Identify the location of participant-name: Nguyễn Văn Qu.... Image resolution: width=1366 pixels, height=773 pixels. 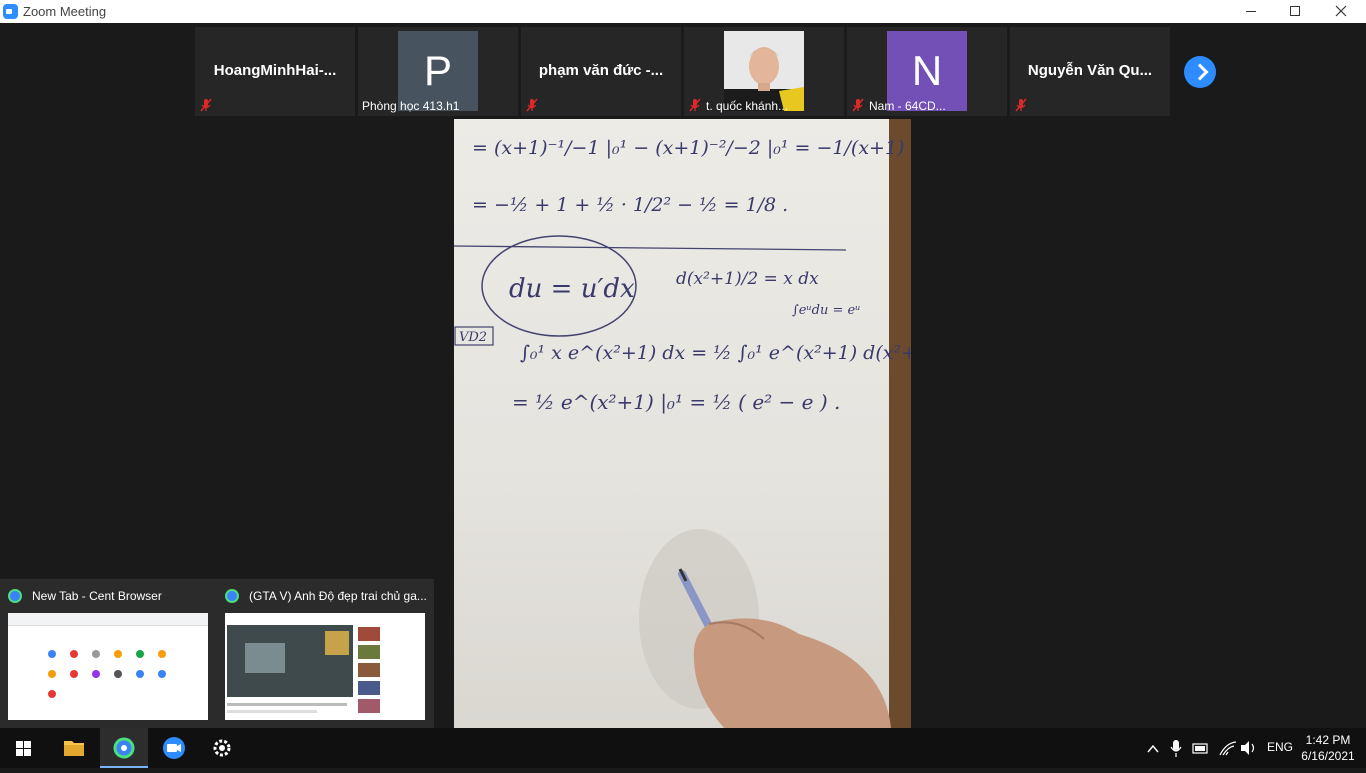
(1090, 70).